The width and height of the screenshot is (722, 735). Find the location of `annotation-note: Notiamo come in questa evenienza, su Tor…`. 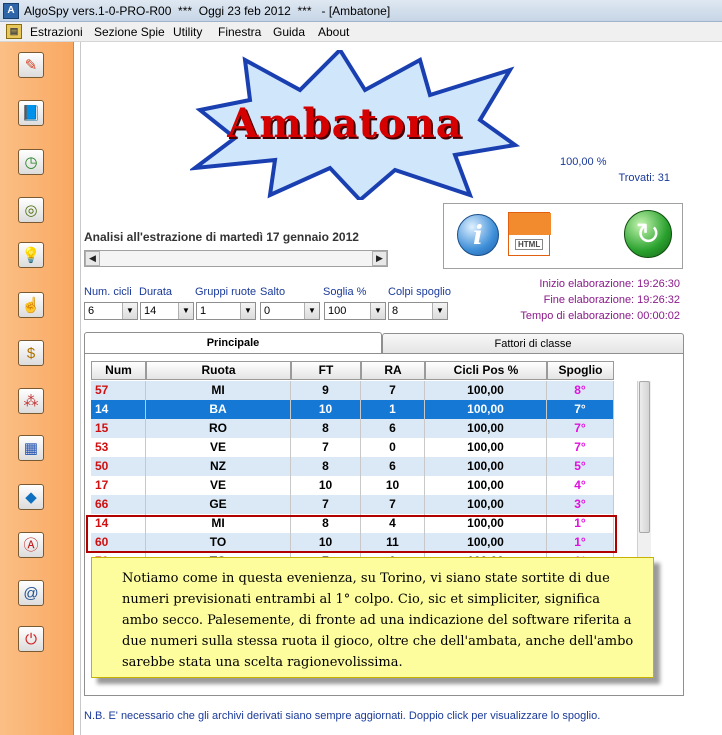

annotation-note: Notiamo come in questa evenienza, su Tor… is located at coordinates (372, 617).